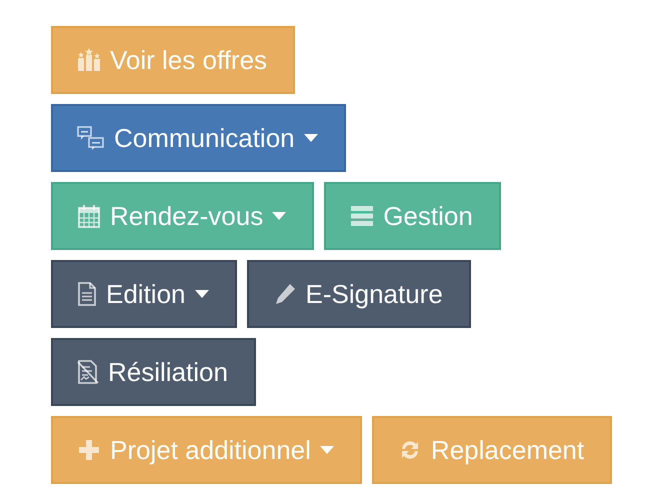  Describe the element at coordinates (173, 60) in the screenshot. I see `action-button: Voir les offres` at that location.